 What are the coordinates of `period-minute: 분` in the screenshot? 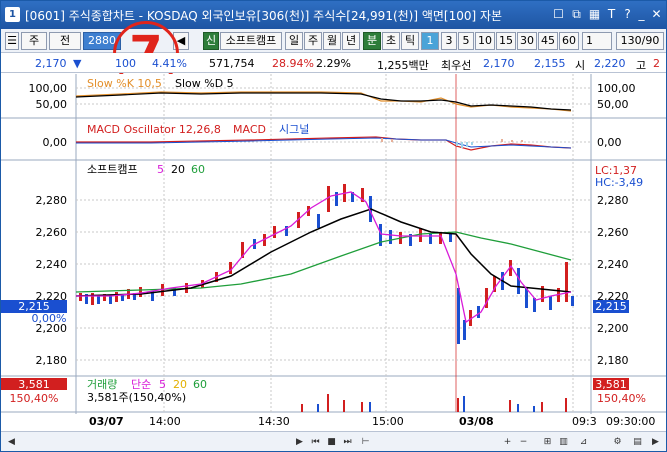 It's located at (372, 41).